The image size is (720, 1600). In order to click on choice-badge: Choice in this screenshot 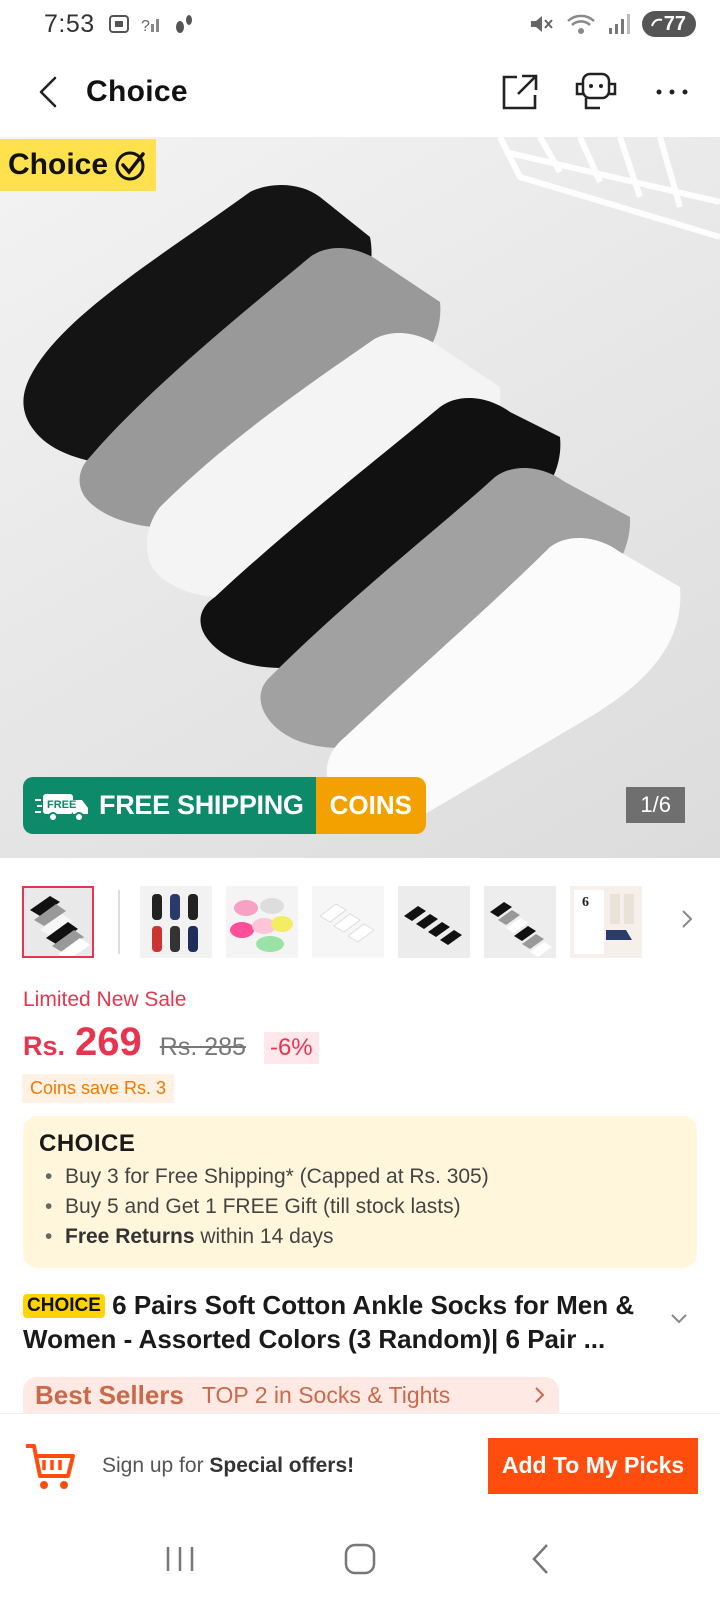, I will do `click(78, 165)`.